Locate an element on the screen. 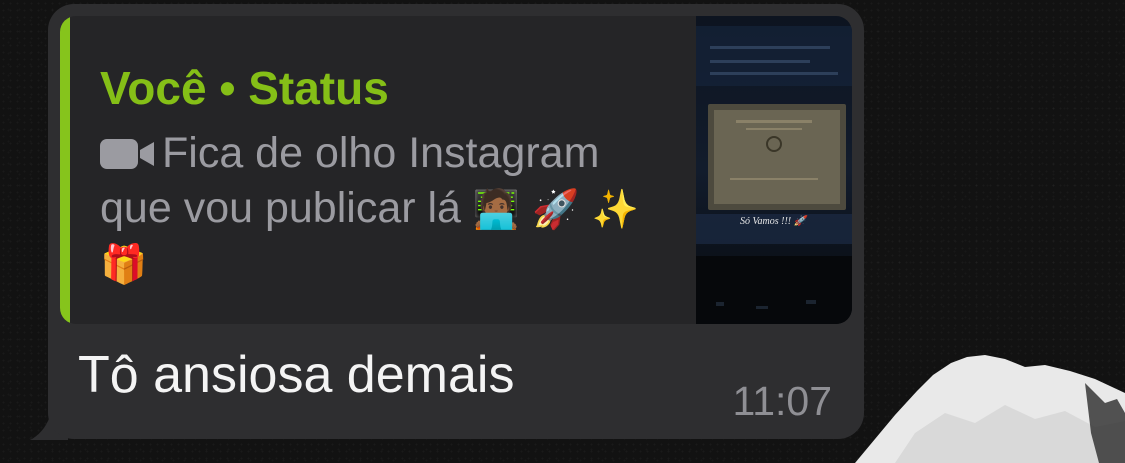  quote-author: Você • Status is located at coordinates (244, 88).